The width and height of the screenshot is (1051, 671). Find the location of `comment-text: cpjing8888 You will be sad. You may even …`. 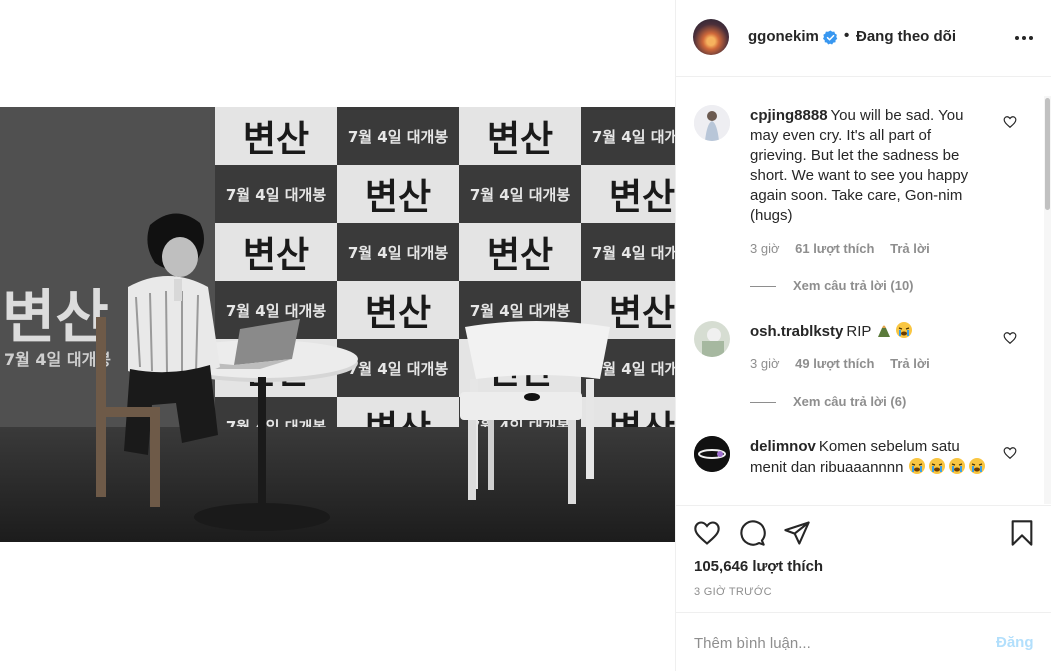

comment-text: cpjing8888 You will be sad. You may even … is located at coordinates (870, 166).